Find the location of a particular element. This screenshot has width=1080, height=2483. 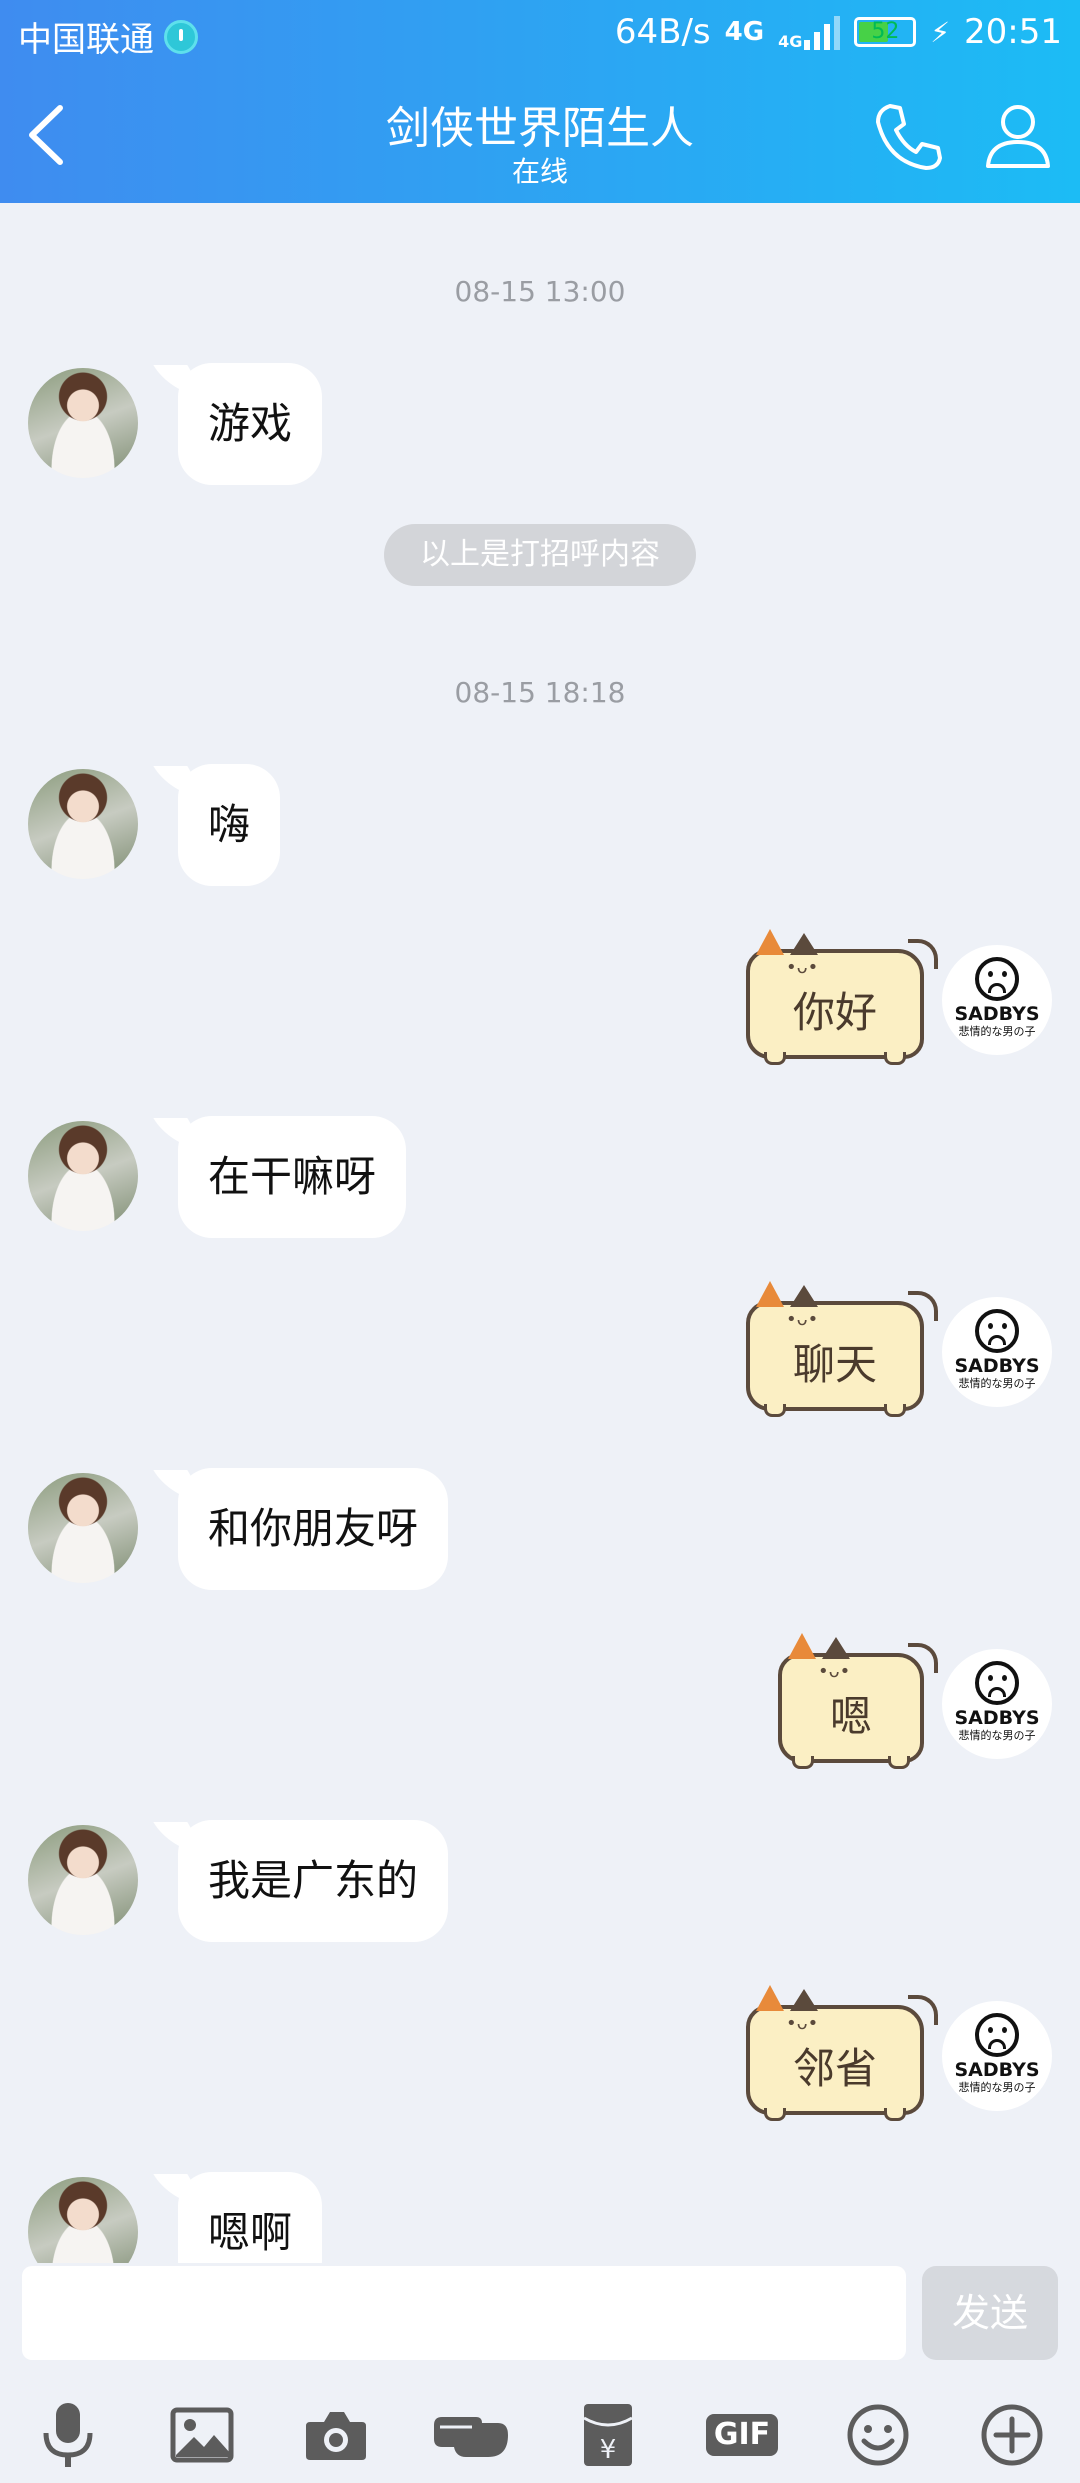

sent-message-text: 邻省 is located at coordinates (834, 2068).